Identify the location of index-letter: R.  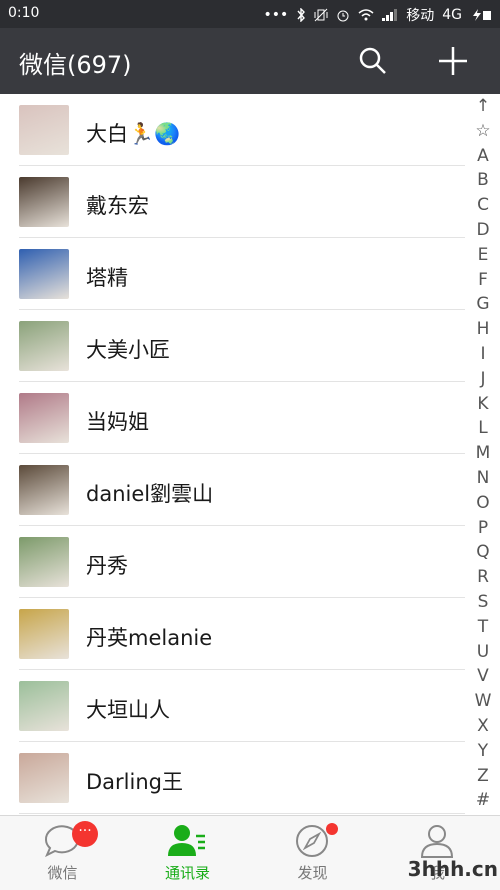
(483, 577).